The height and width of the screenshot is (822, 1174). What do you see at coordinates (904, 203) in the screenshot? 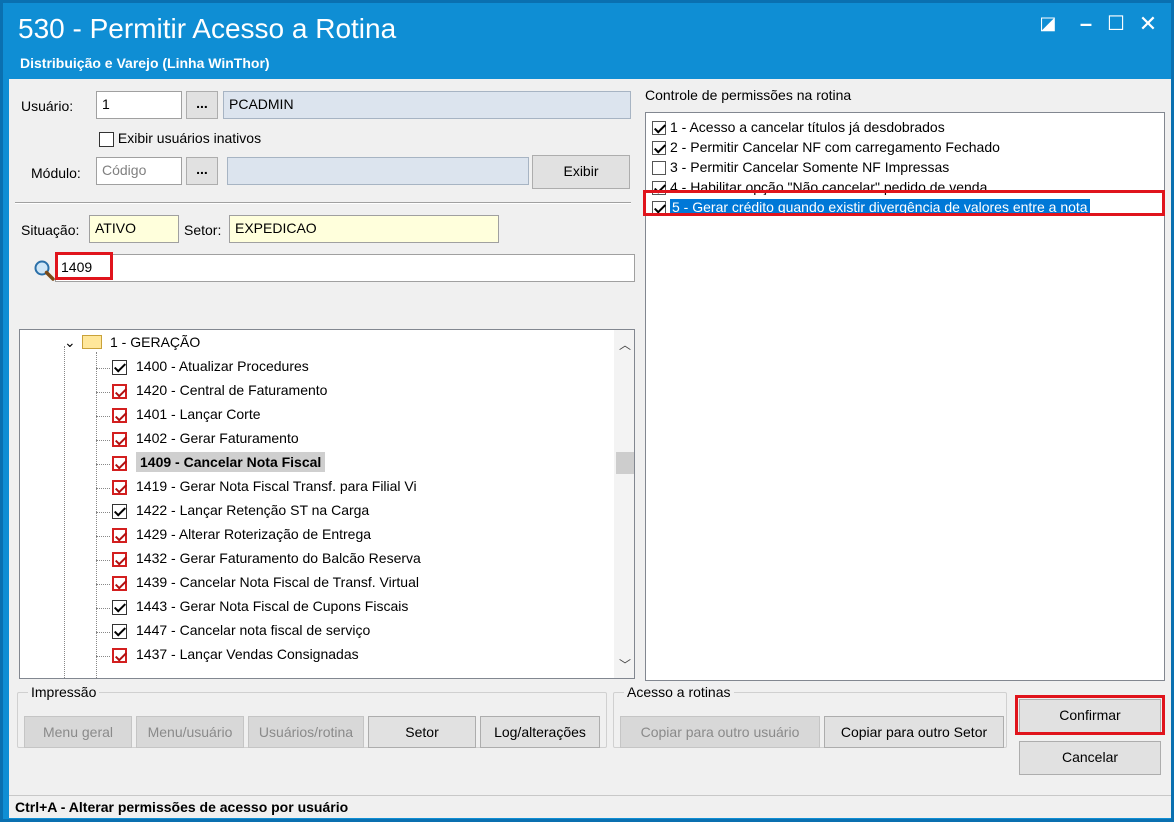
I see `permission-highlight` at bounding box center [904, 203].